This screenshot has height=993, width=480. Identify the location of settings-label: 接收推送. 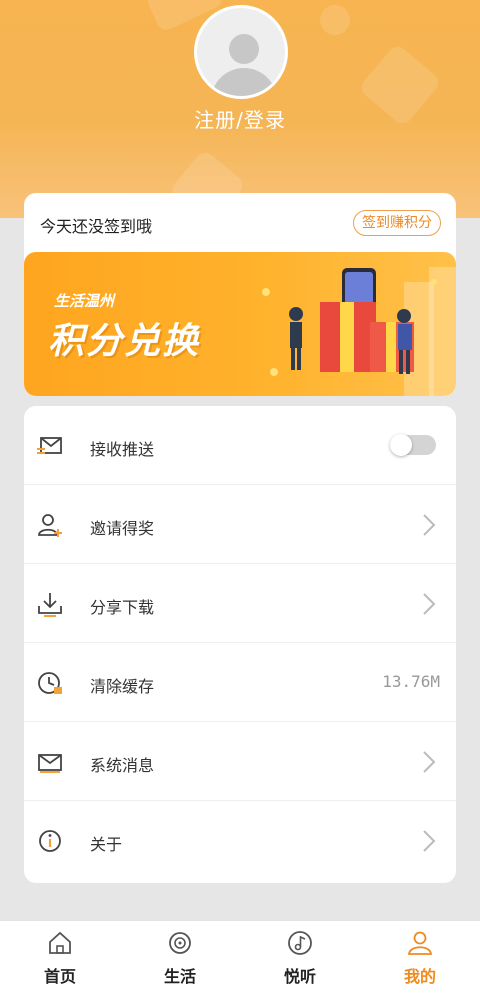
(122, 449).